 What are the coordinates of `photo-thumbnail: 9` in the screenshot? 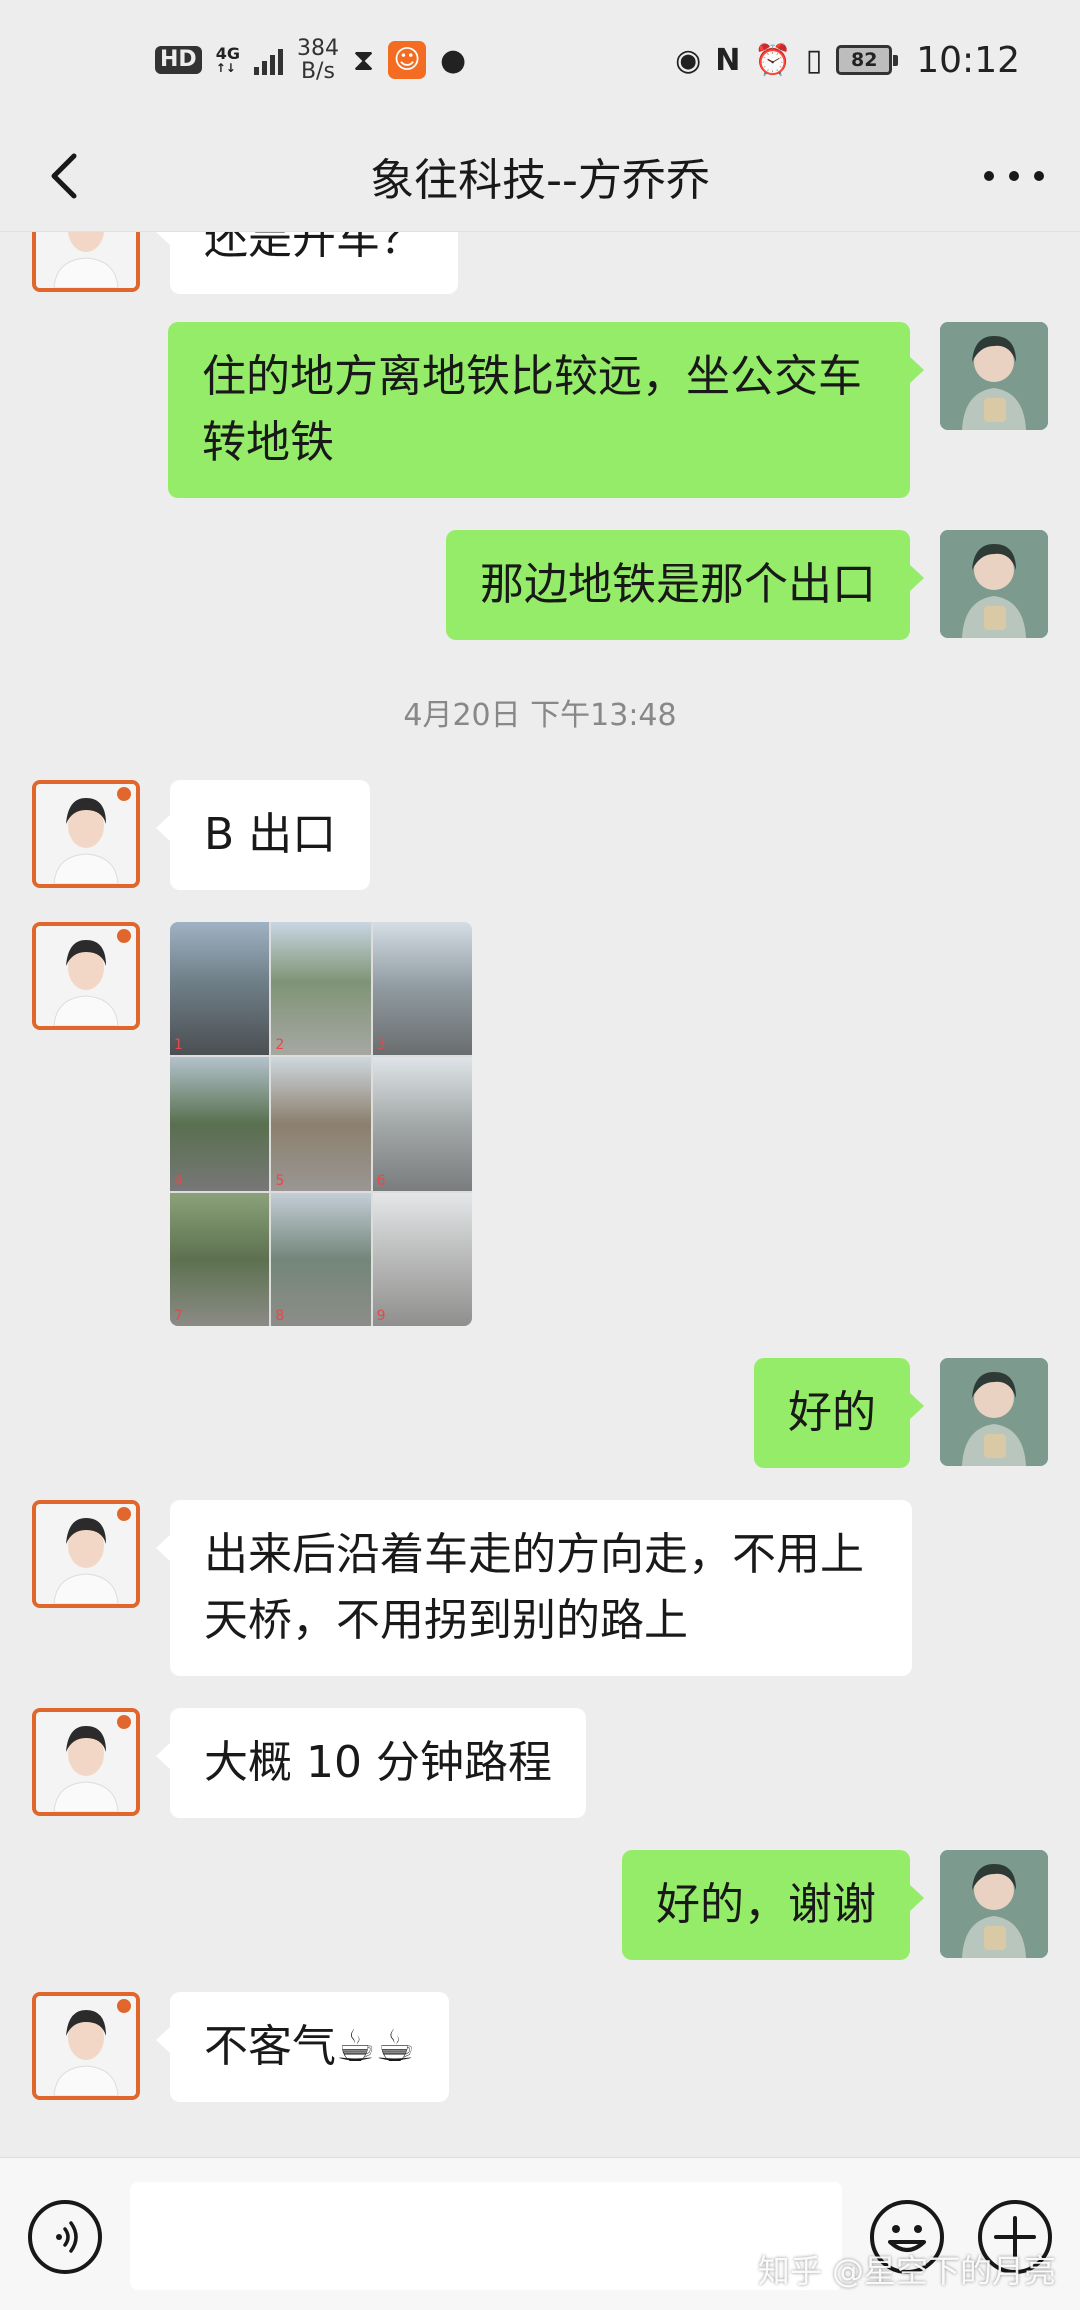 It's located at (422, 1259).